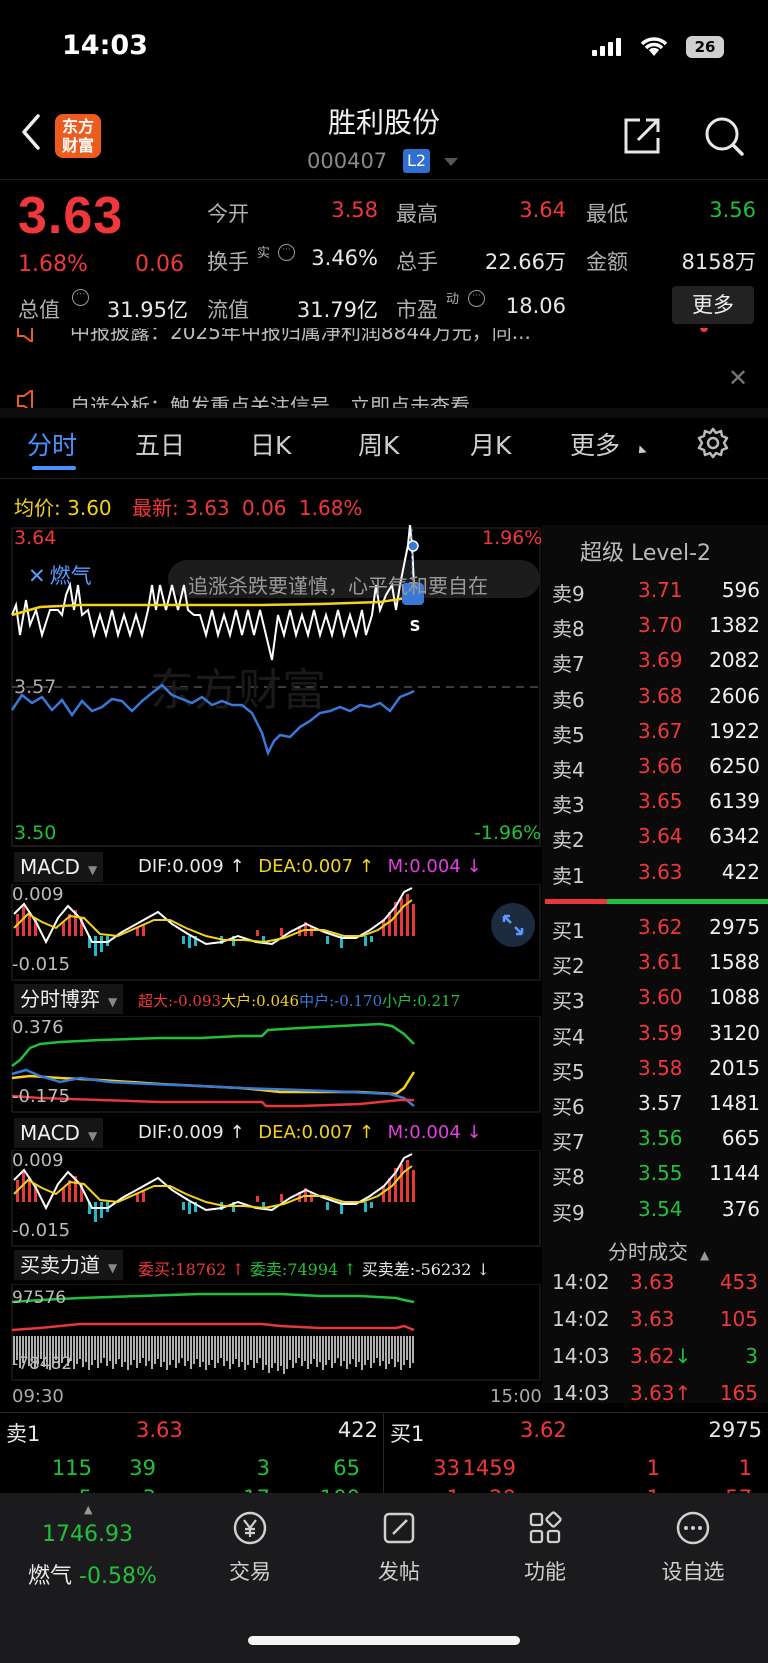 This screenshot has width=768, height=1663. I want to click on bid-row: 买2 3.61 1588, so click(656, 967).